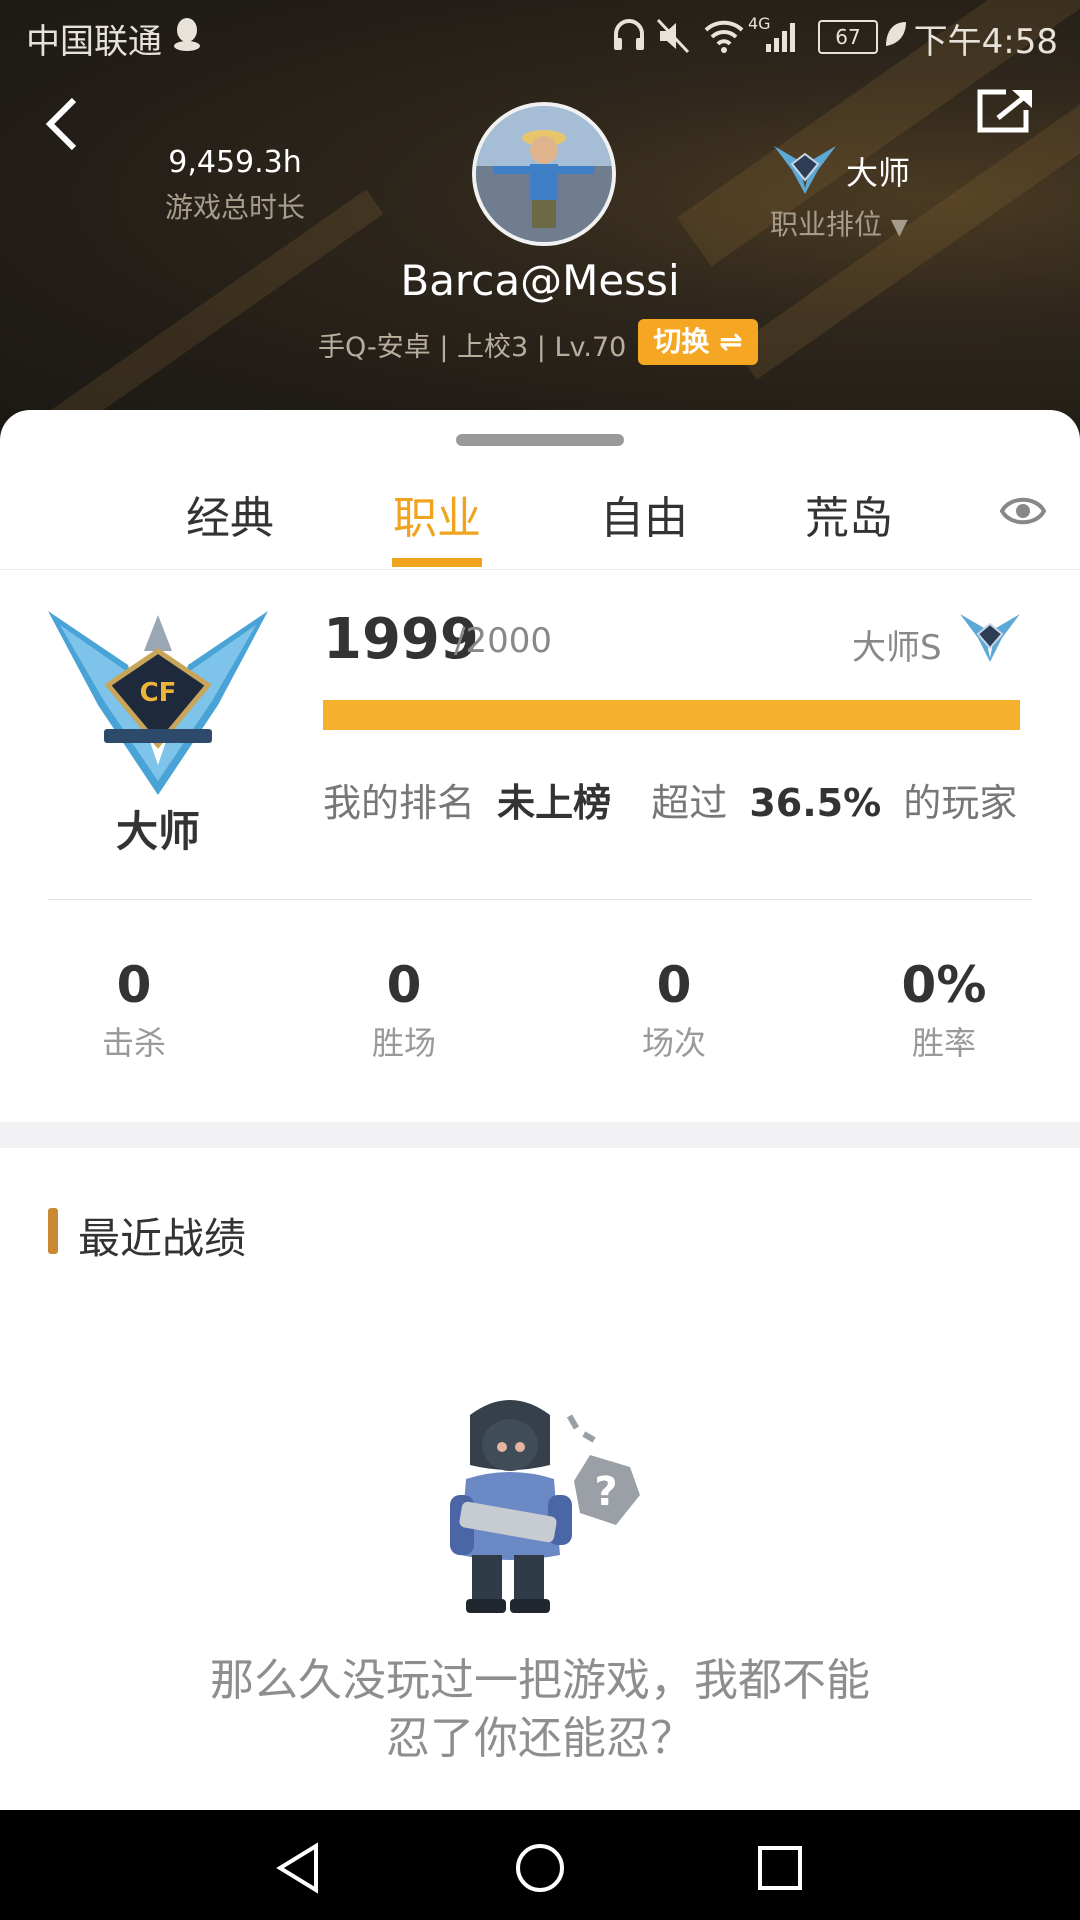  I want to click on nav-recents-button, so click(780, 1870).